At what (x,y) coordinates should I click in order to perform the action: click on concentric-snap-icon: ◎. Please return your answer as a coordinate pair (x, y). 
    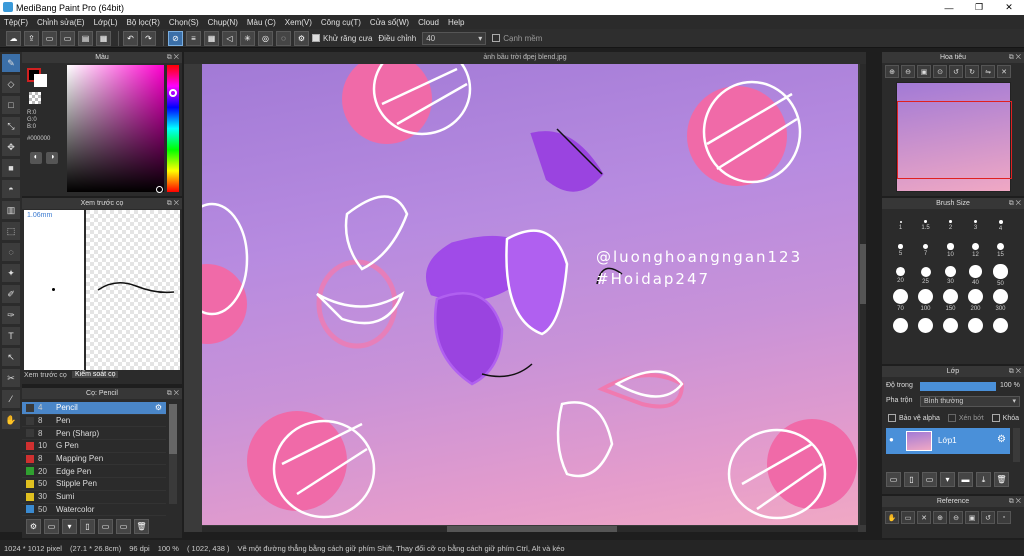
    Looking at the image, I should click on (265, 38).